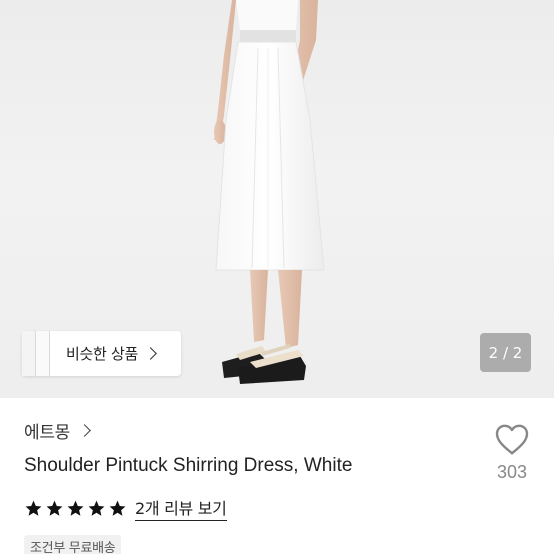 This screenshot has height=554, width=554. Describe the element at coordinates (37, 353) in the screenshot. I see `similar-products-thumbnails` at that location.